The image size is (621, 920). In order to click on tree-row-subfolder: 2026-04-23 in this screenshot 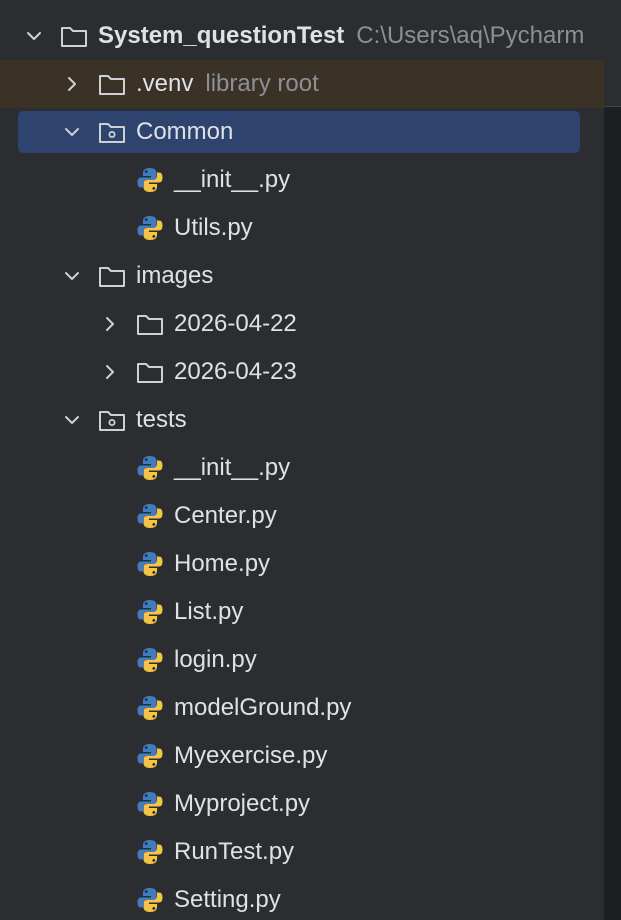, I will do `click(302, 372)`.